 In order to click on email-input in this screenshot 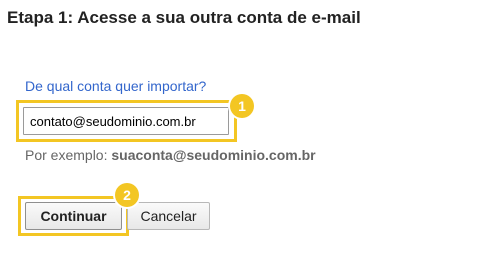, I will do `click(126, 121)`.